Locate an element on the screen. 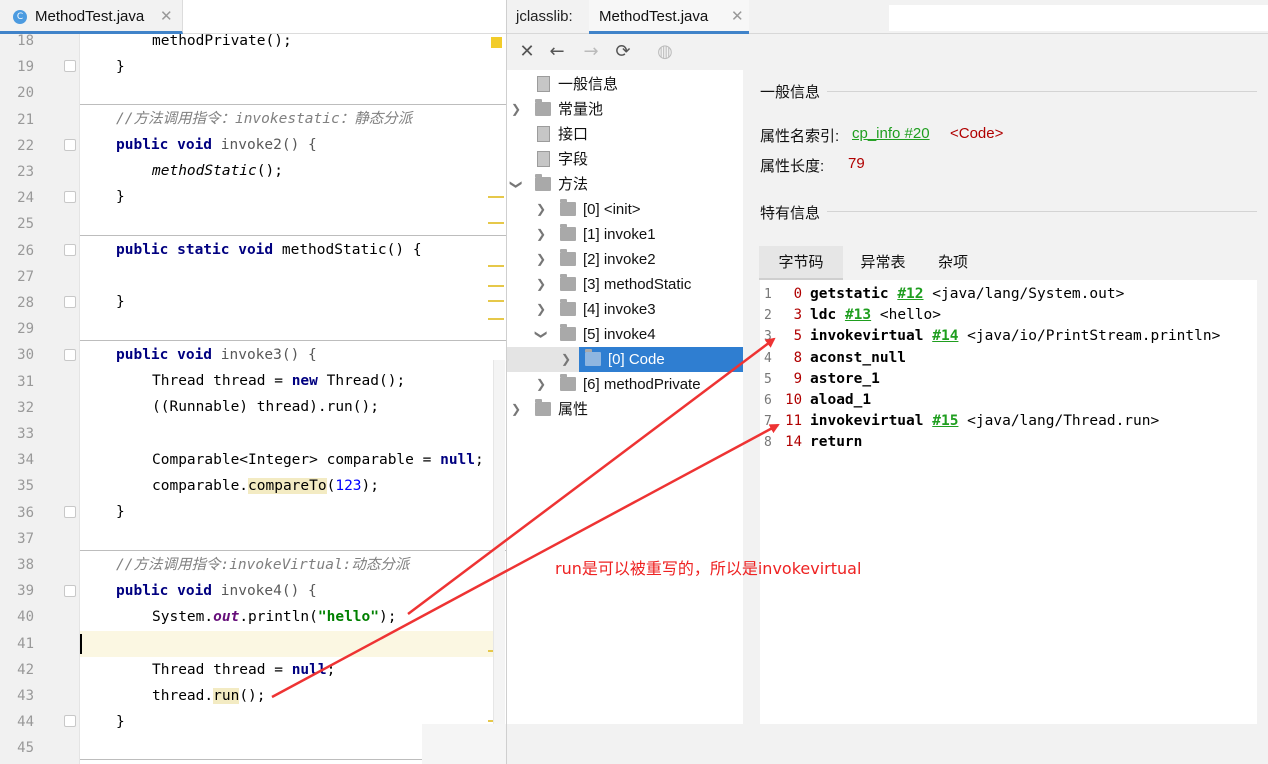 This screenshot has width=1268, height=764. web-globe-icon: ◍ is located at coordinates (665, 52).